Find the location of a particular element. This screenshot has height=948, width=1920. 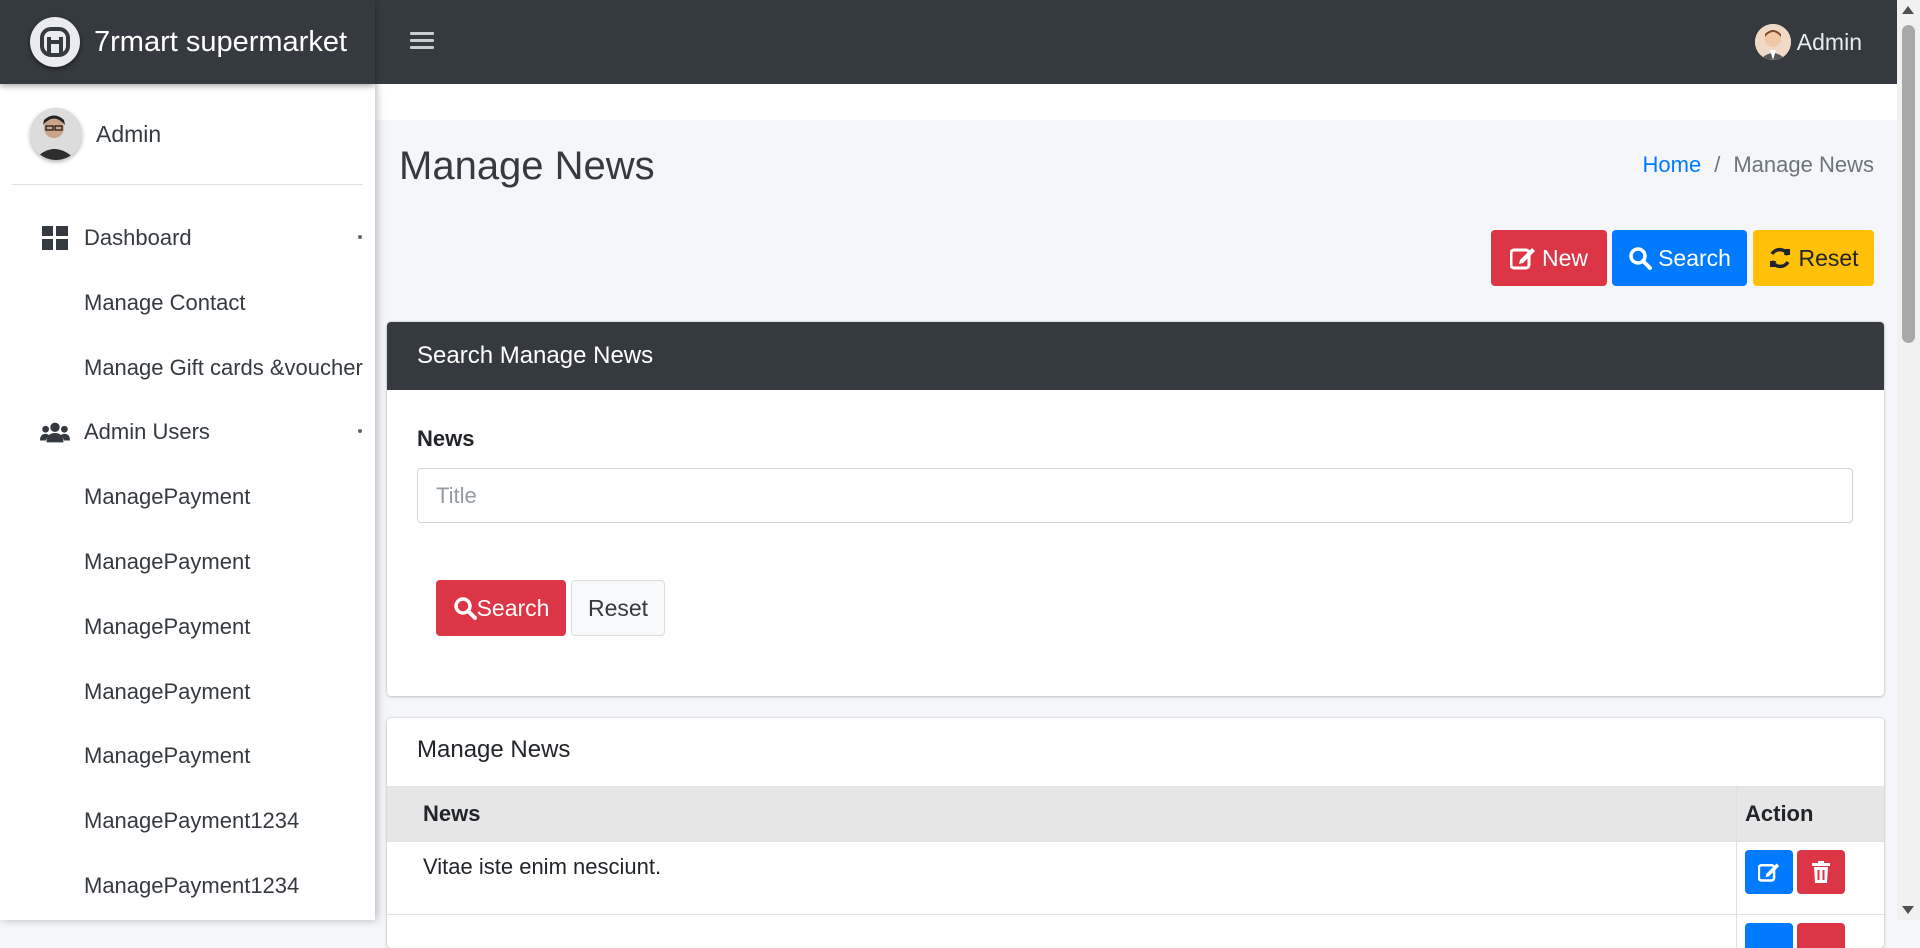

breadcrumb: Home / Manage News is located at coordinates (1758, 165).